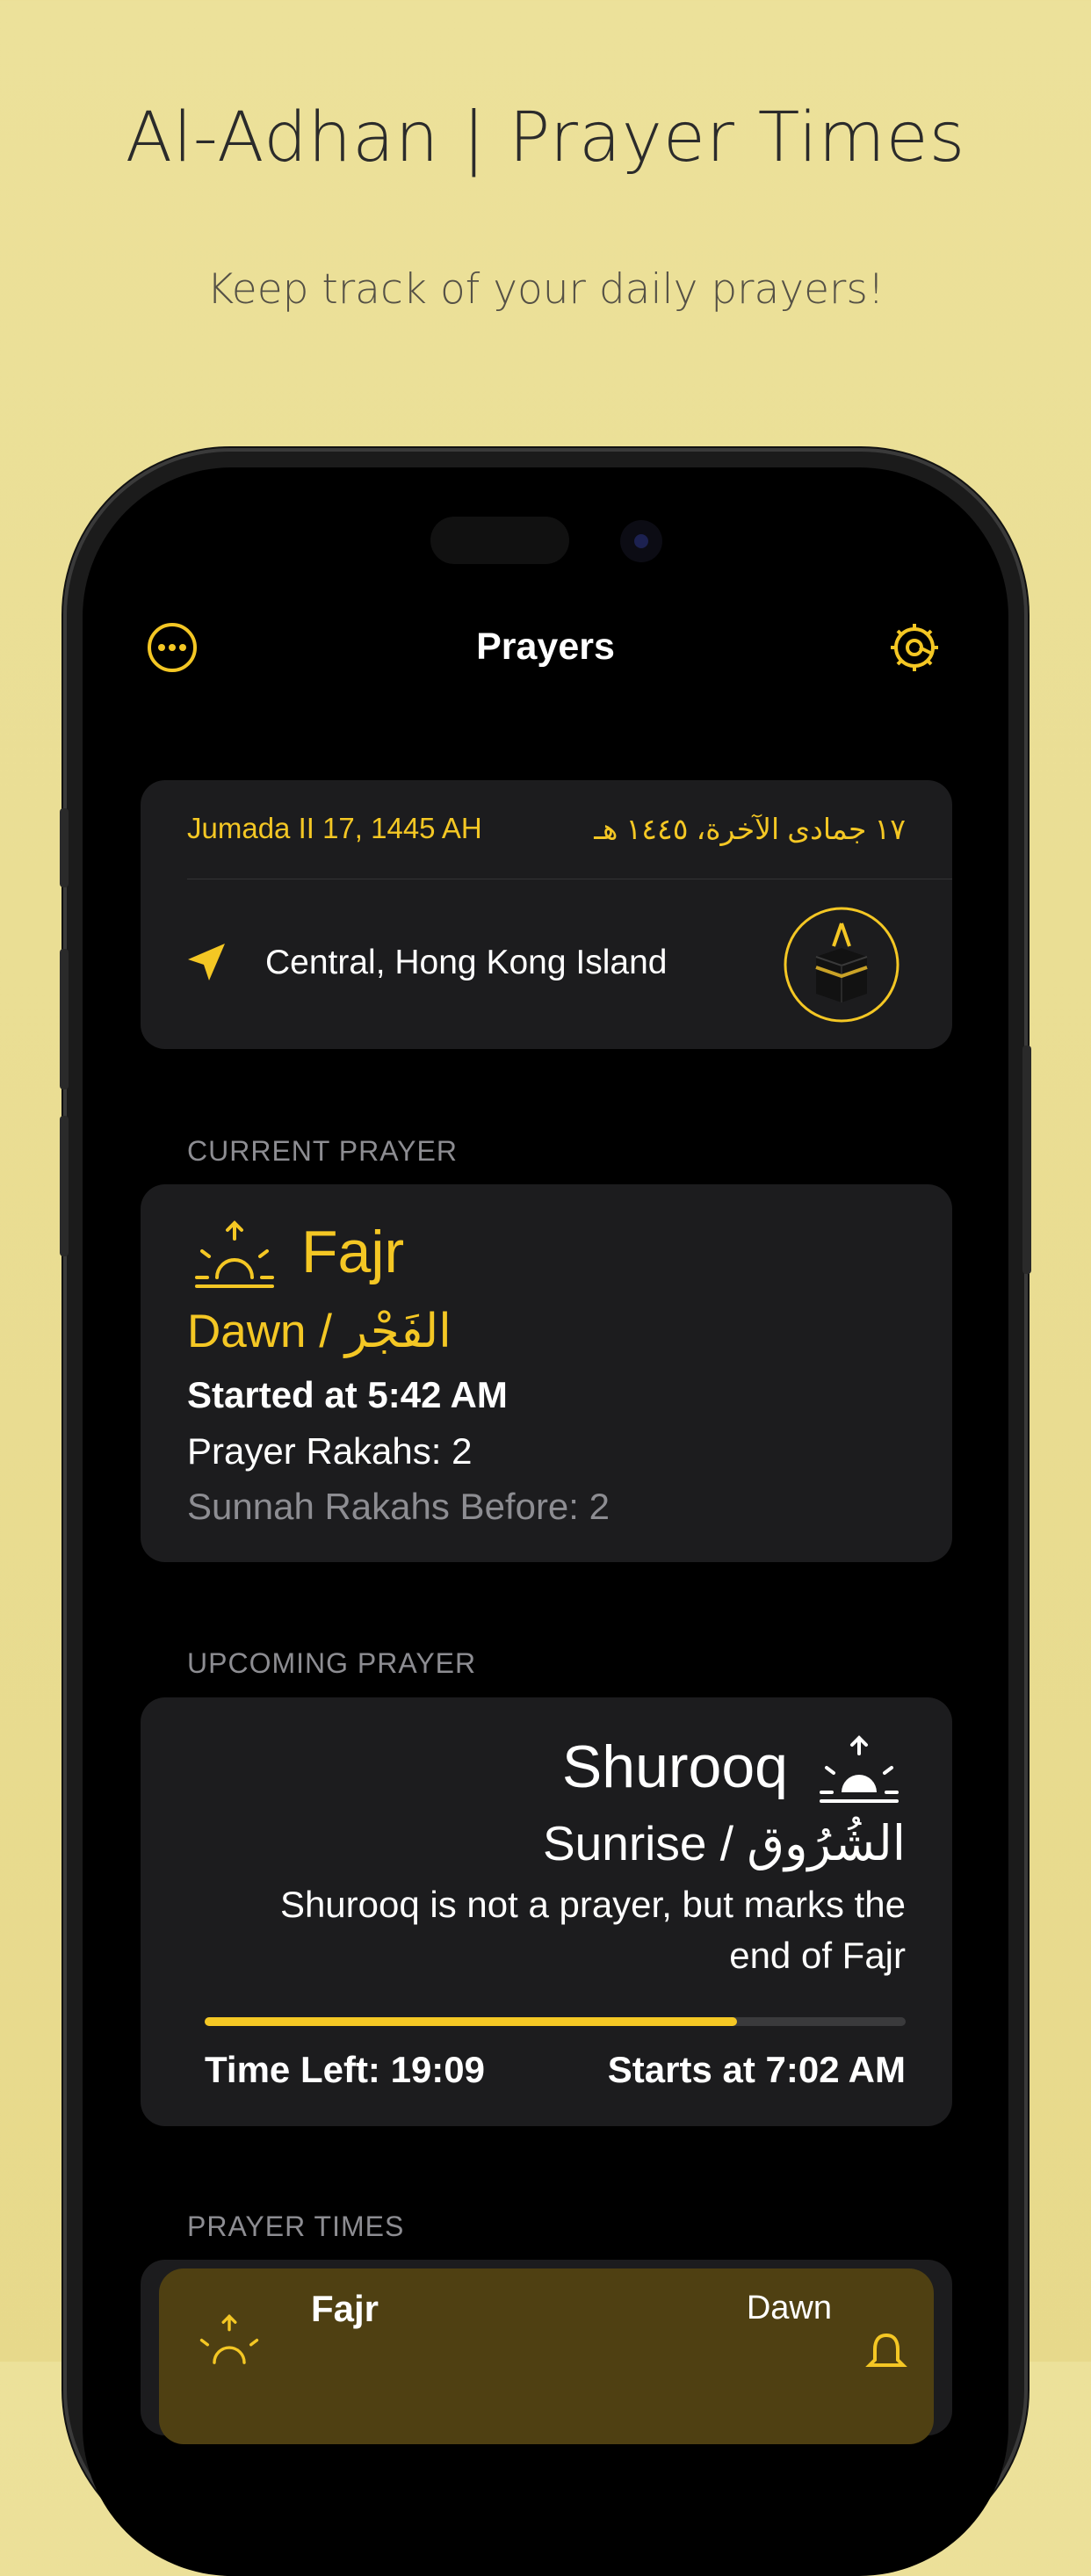 Image resolution: width=1091 pixels, height=2576 pixels. Describe the element at coordinates (789, 2308) in the screenshot. I see `prayer-times-row-meaning: Dawn` at that location.